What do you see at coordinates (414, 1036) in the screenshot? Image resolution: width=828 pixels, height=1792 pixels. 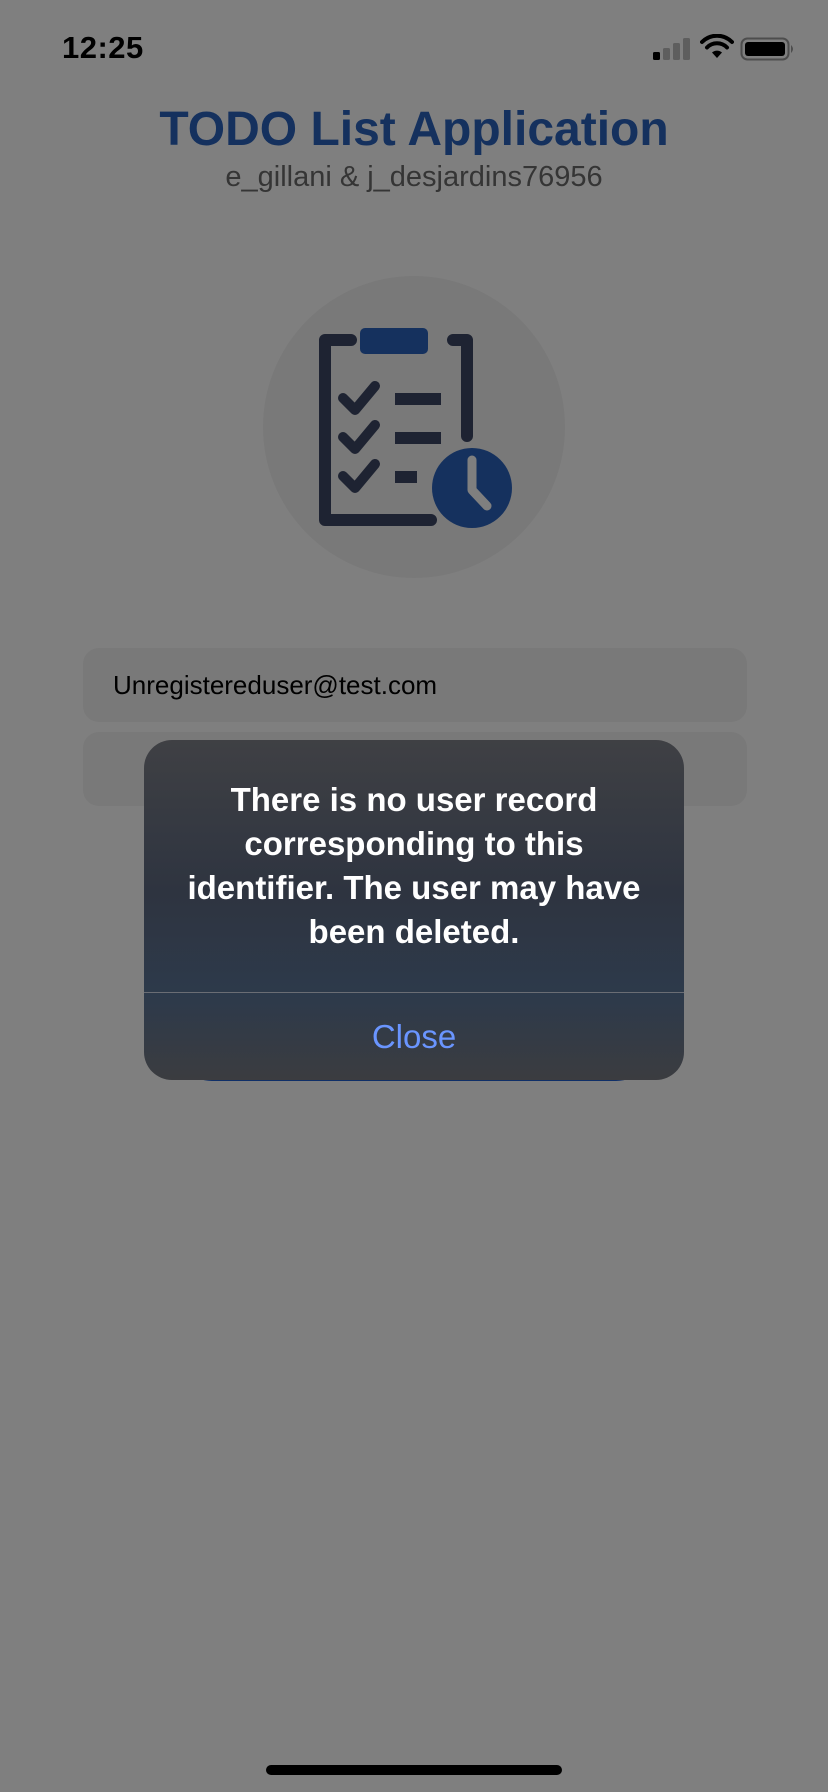 I see `alert-close-button: Close` at bounding box center [414, 1036].